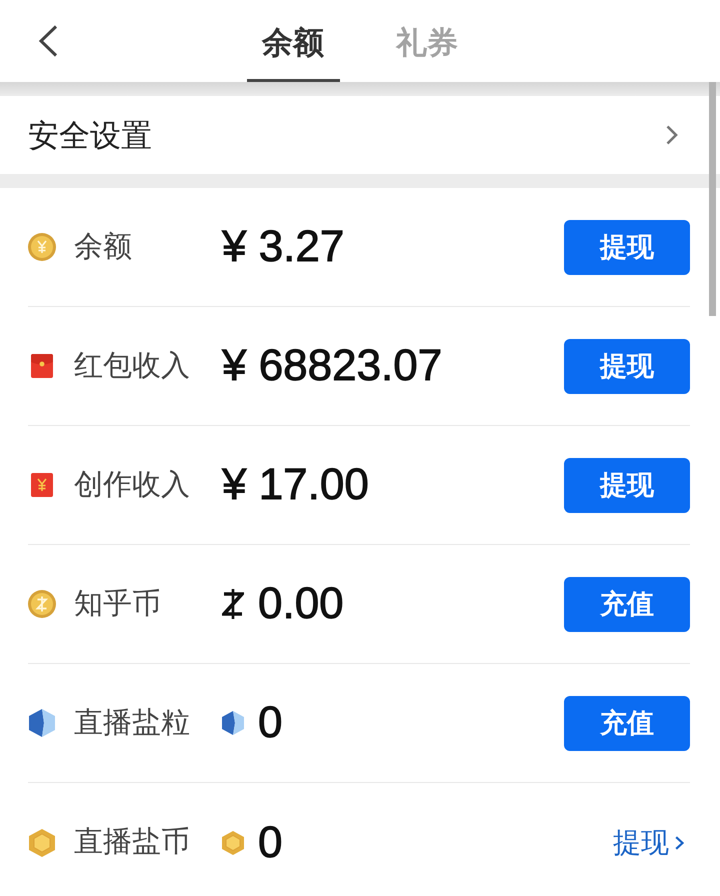  I want to click on back-button, so click(48, 41).